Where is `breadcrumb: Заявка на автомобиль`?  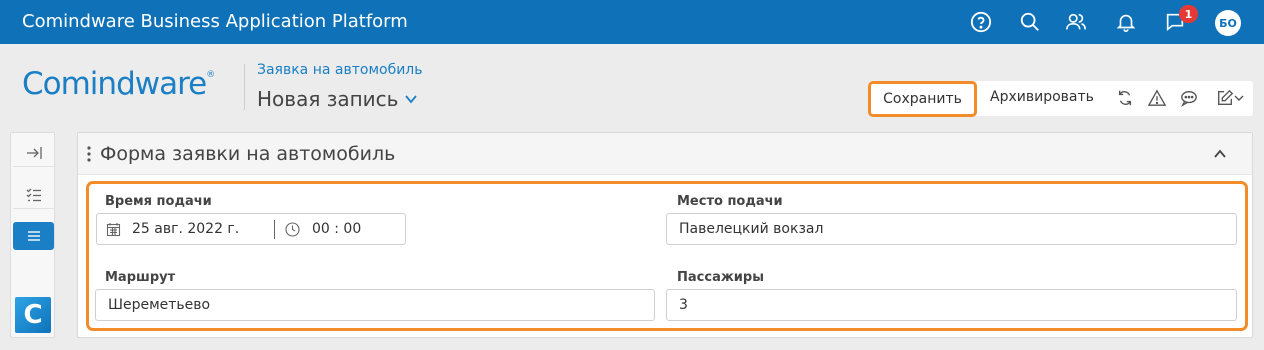
breadcrumb: Заявка на автомобиль is located at coordinates (340, 70).